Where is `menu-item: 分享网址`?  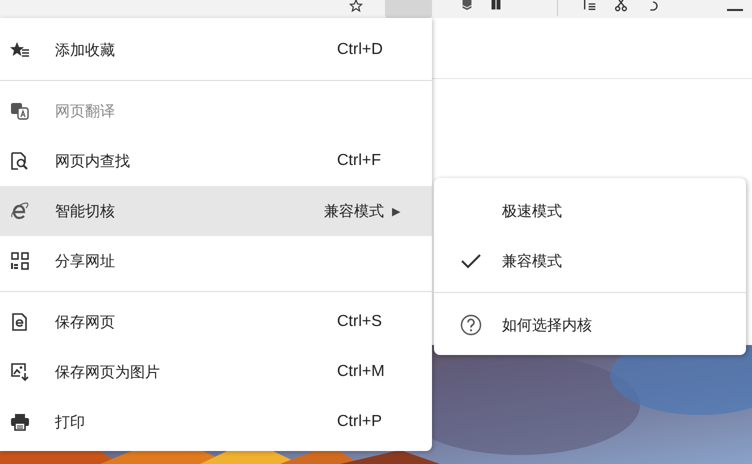 menu-item: 分享网址 is located at coordinates (216, 261).